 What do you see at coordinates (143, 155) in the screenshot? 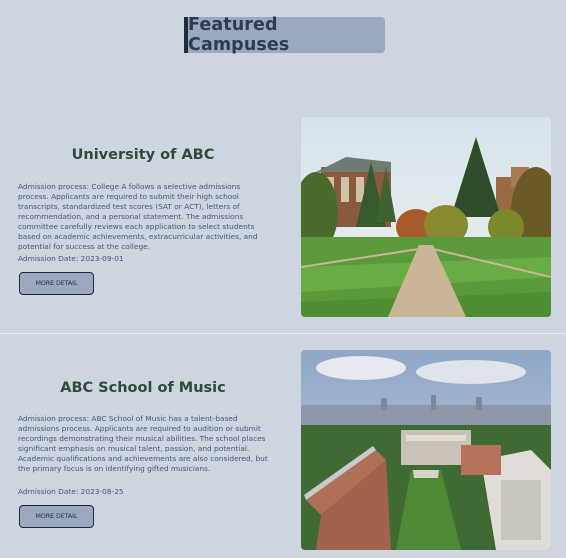
I see `campus-name: University of ABC` at bounding box center [143, 155].